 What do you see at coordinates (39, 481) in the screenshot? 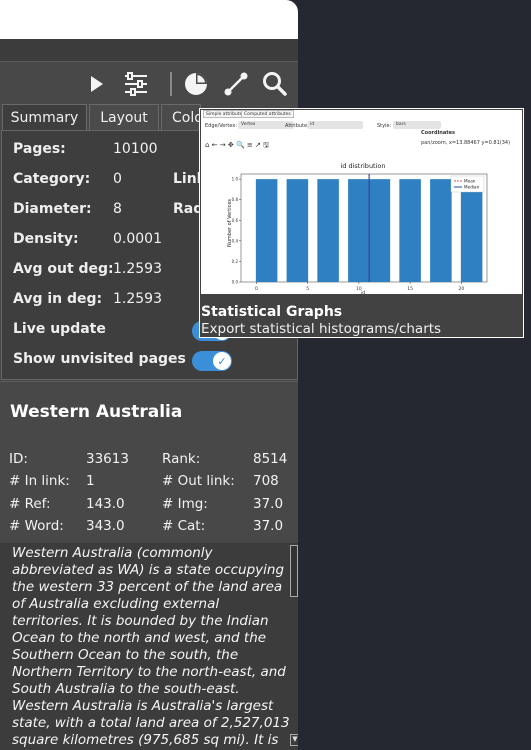
I see `in-link-label: # In link:` at bounding box center [39, 481].